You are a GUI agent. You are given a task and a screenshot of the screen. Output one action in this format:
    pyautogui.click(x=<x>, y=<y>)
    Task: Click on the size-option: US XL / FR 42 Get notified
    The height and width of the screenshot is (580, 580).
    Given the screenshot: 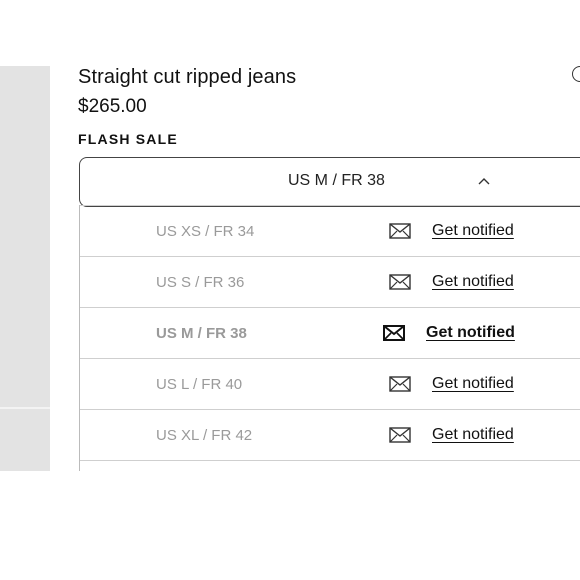 What is the action you would take?
    pyautogui.click(x=330, y=435)
    